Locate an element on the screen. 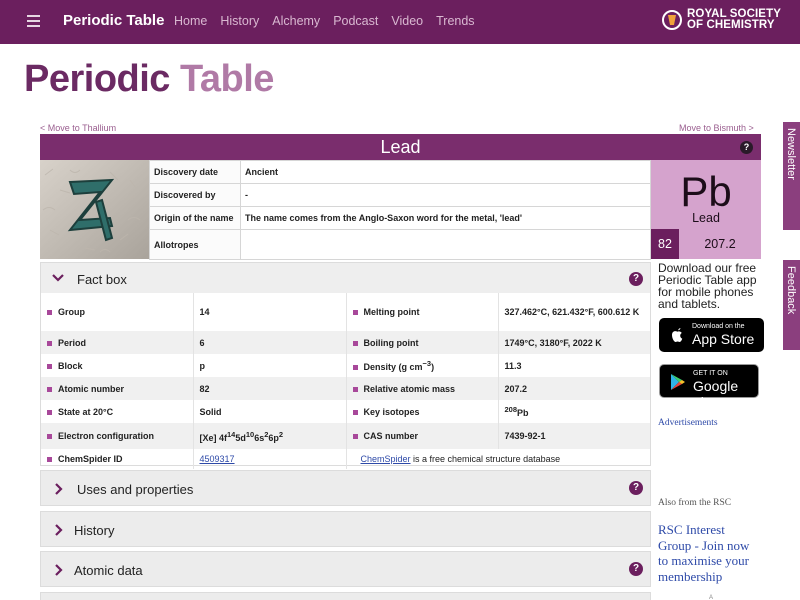 Image resolution: width=800 pixels, height=600 pixels. newsletter-tab-label: Newsletter is located at coordinates (791, 154).